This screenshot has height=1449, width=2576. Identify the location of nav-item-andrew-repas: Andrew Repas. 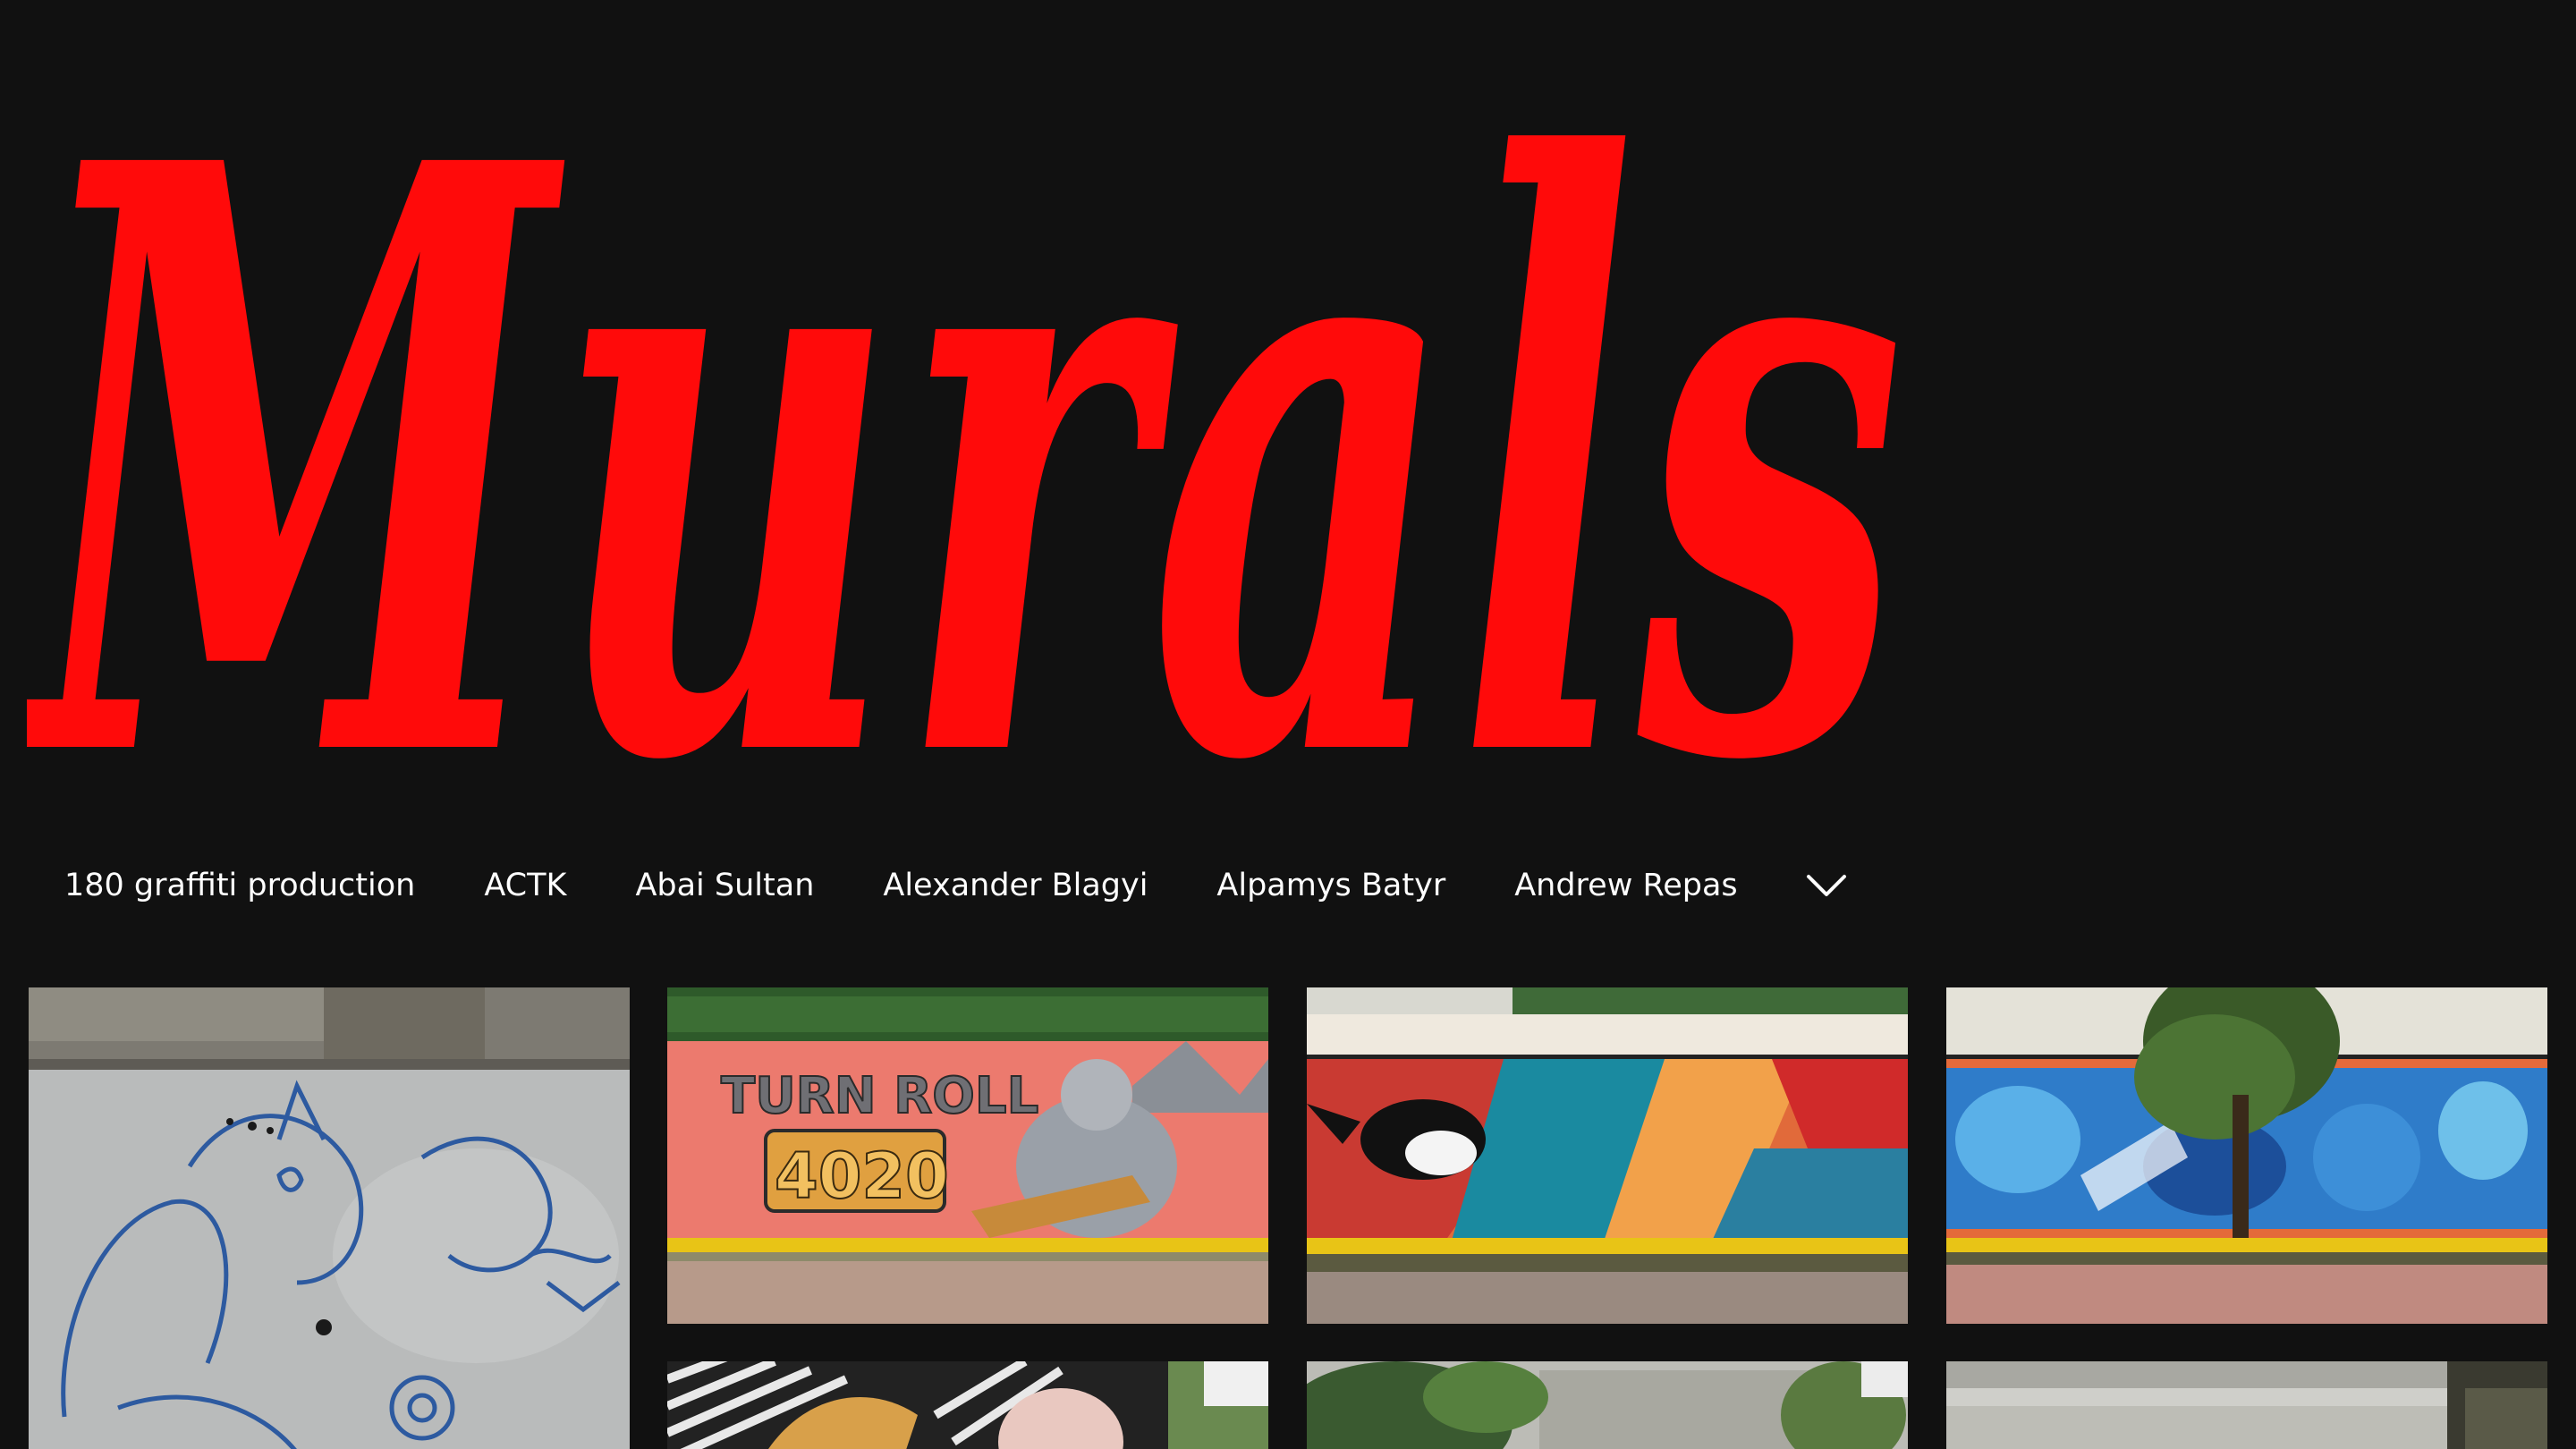
(1625, 885).